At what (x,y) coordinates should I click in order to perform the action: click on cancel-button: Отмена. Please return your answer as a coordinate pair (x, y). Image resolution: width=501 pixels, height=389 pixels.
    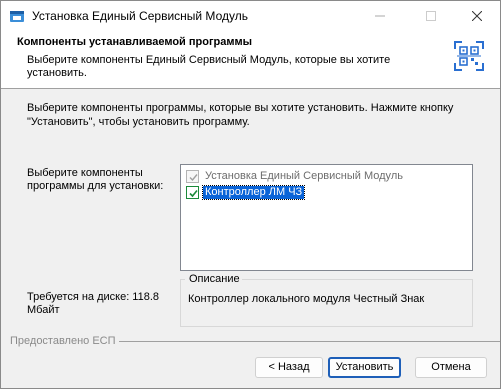
    Looking at the image, I should click on (451, 367).